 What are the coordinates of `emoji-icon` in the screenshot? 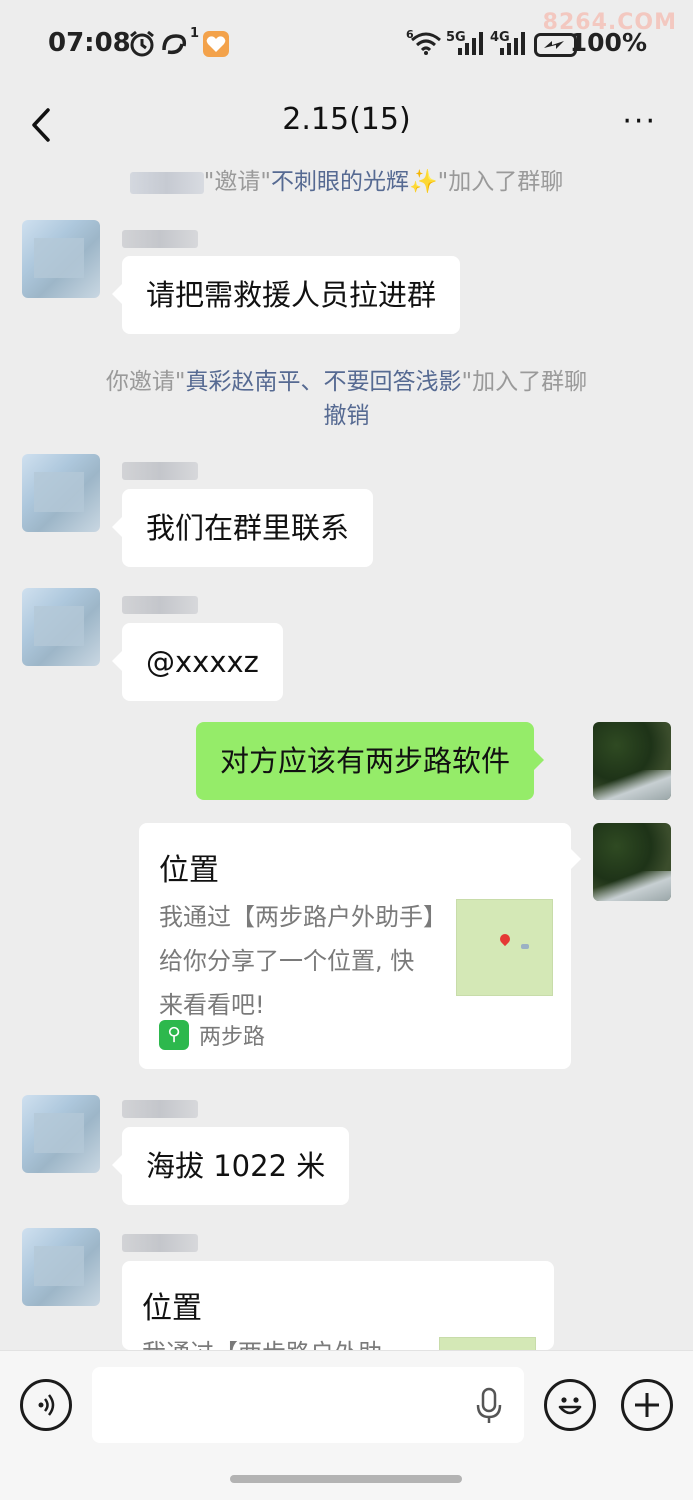 It's located at (570, 1405).